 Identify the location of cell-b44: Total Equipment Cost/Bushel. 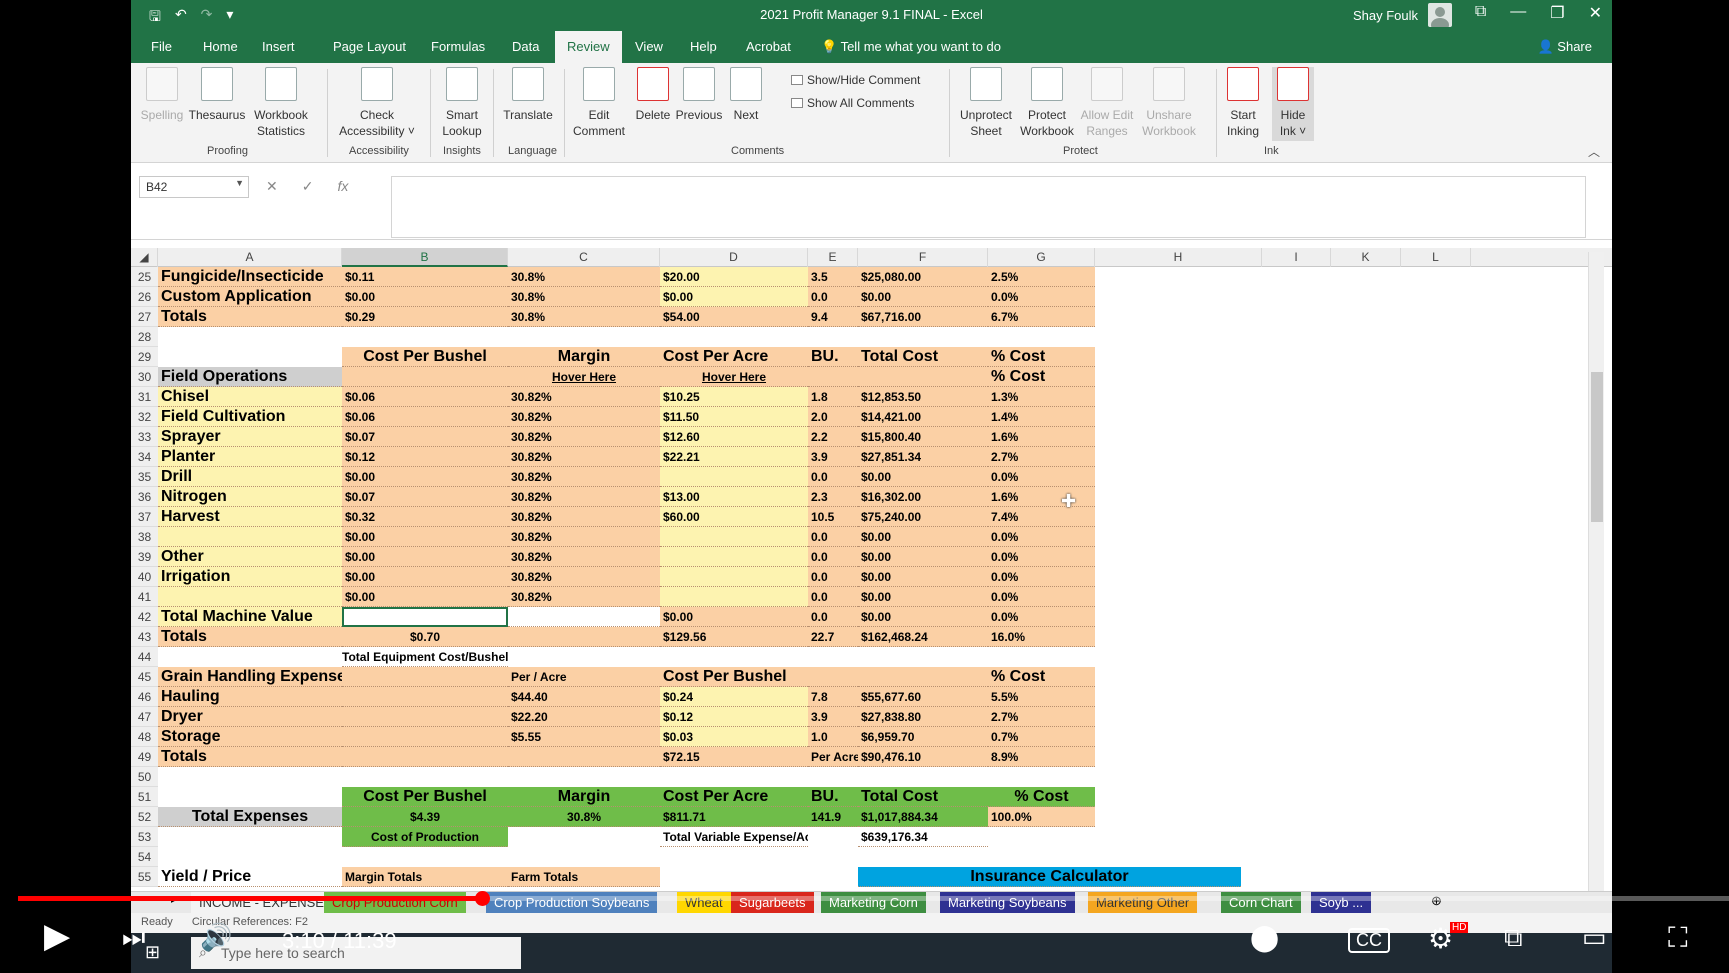
(425, 657).